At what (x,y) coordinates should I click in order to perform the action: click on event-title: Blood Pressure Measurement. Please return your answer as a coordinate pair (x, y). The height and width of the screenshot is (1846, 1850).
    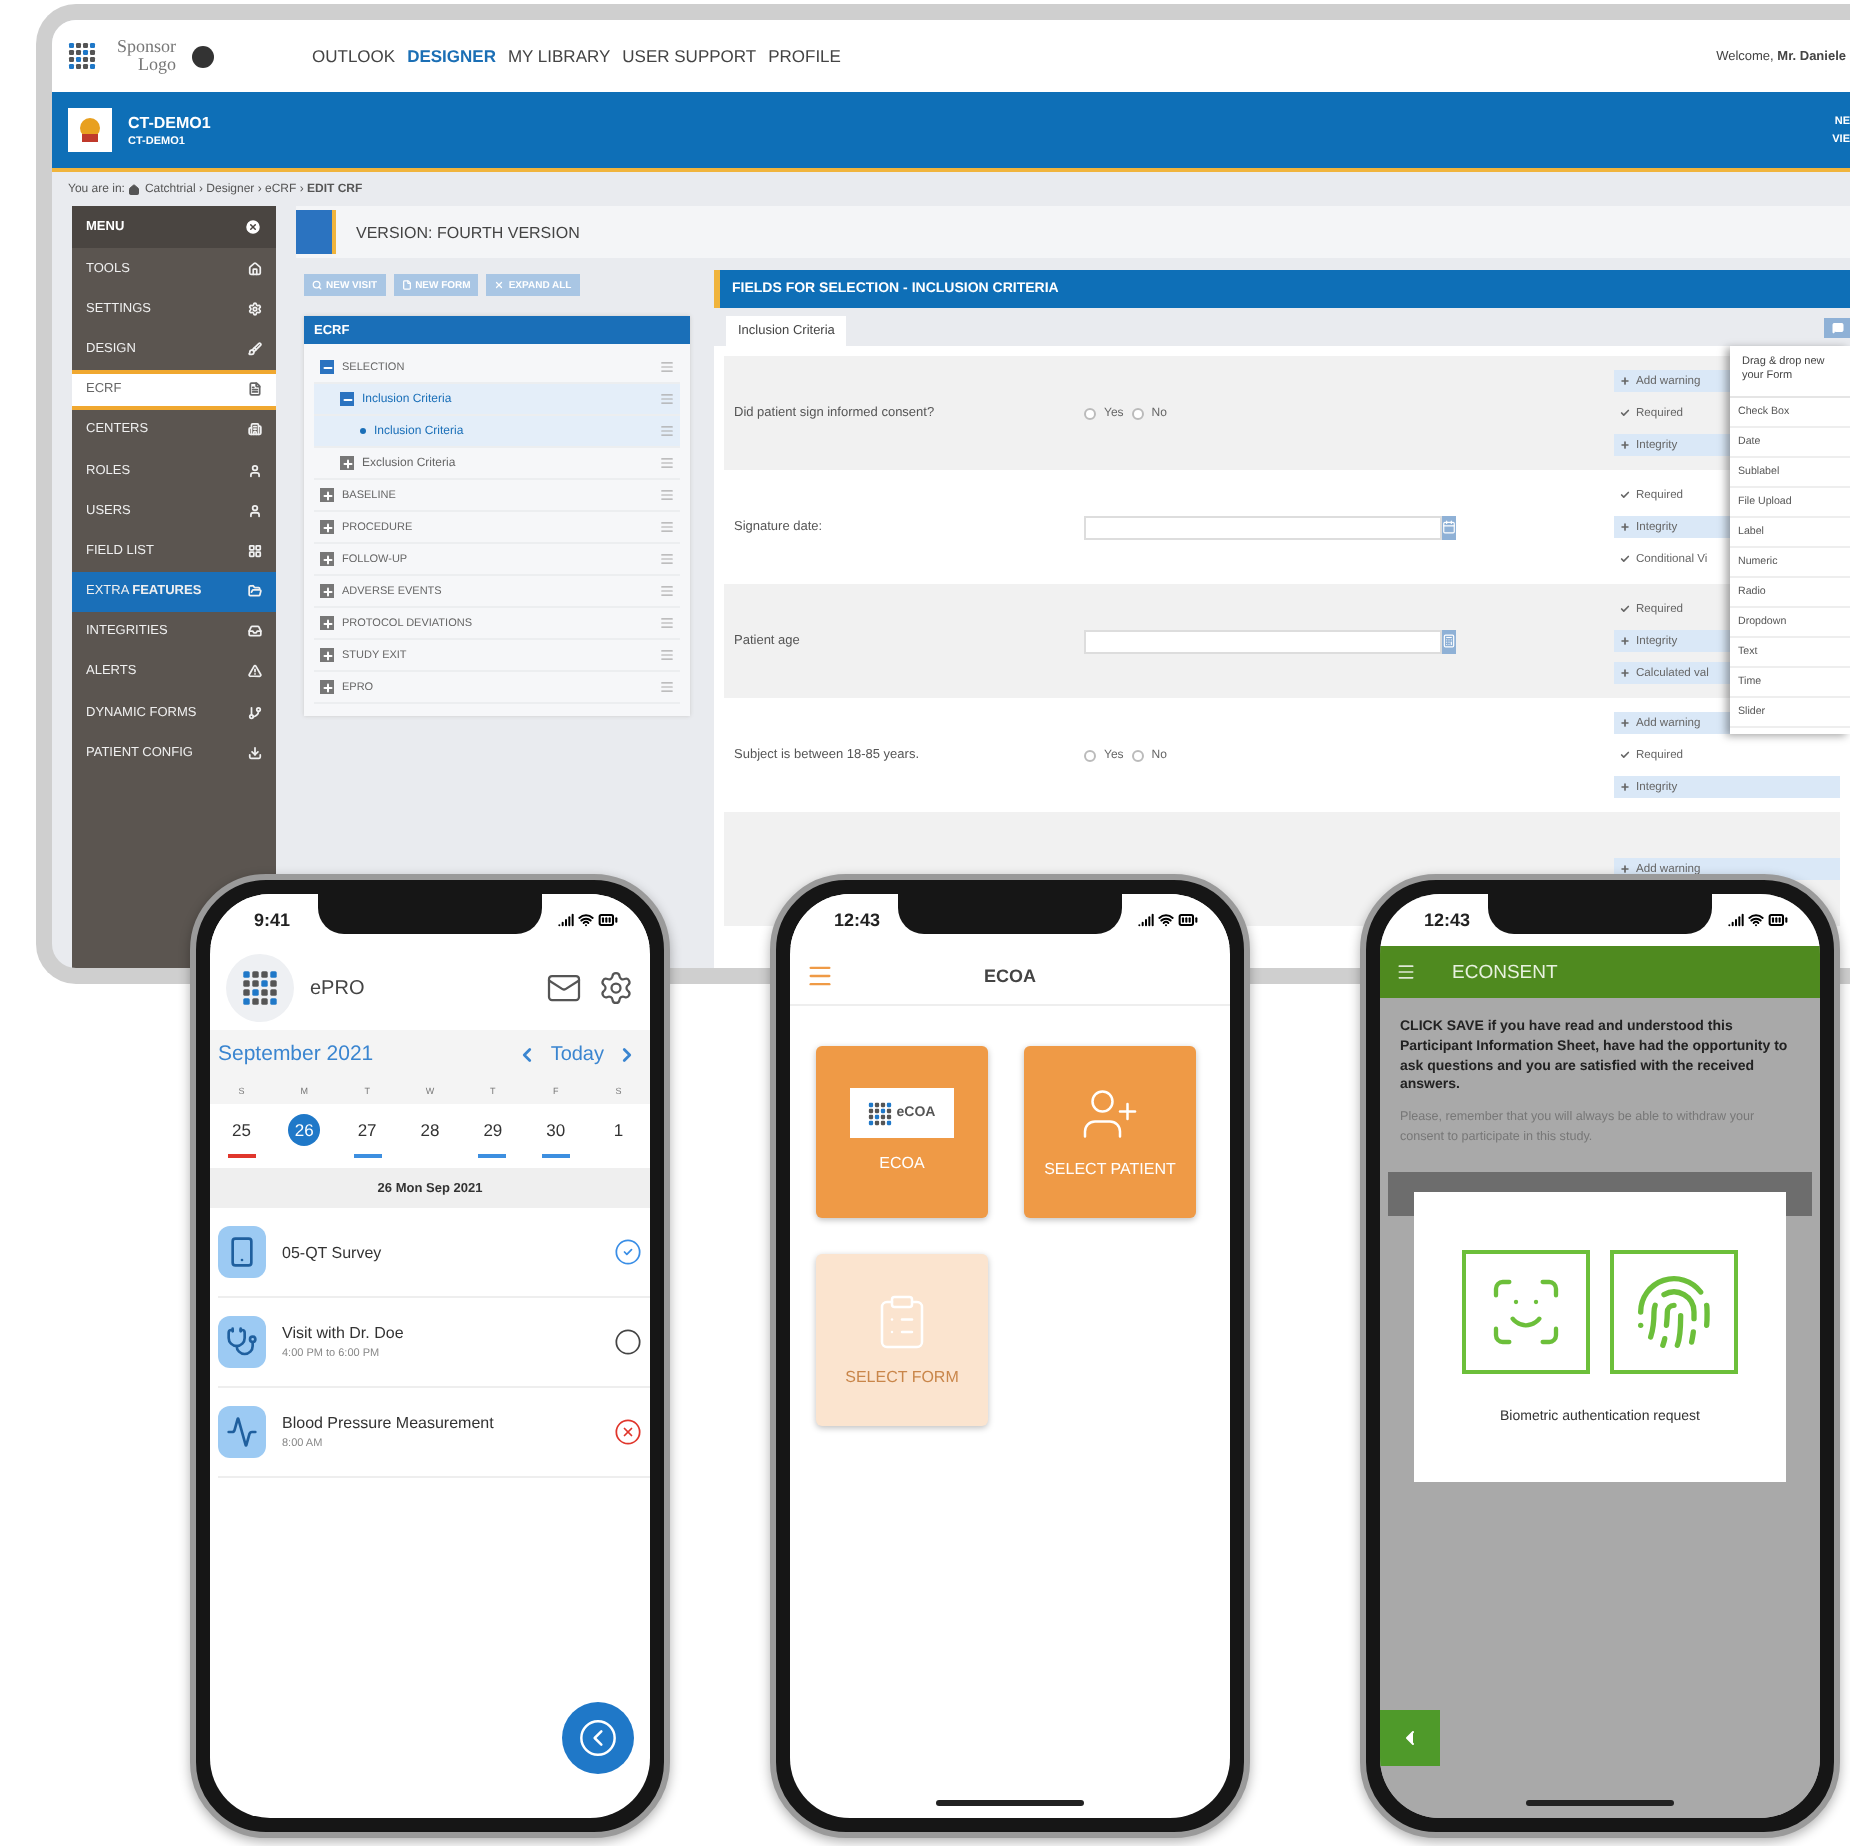
    Looking at the image, I should click on (389, 1423).